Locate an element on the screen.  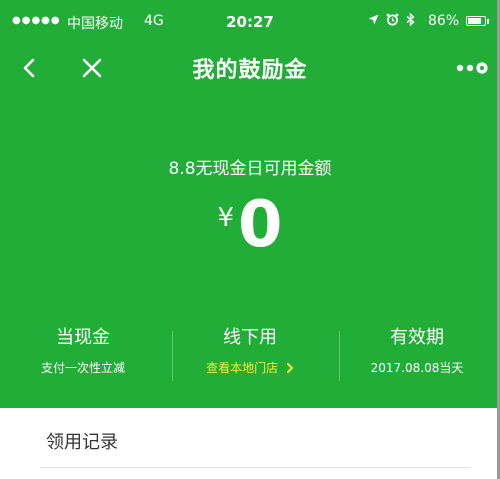
location-icon is located at coordinates (373, 19).